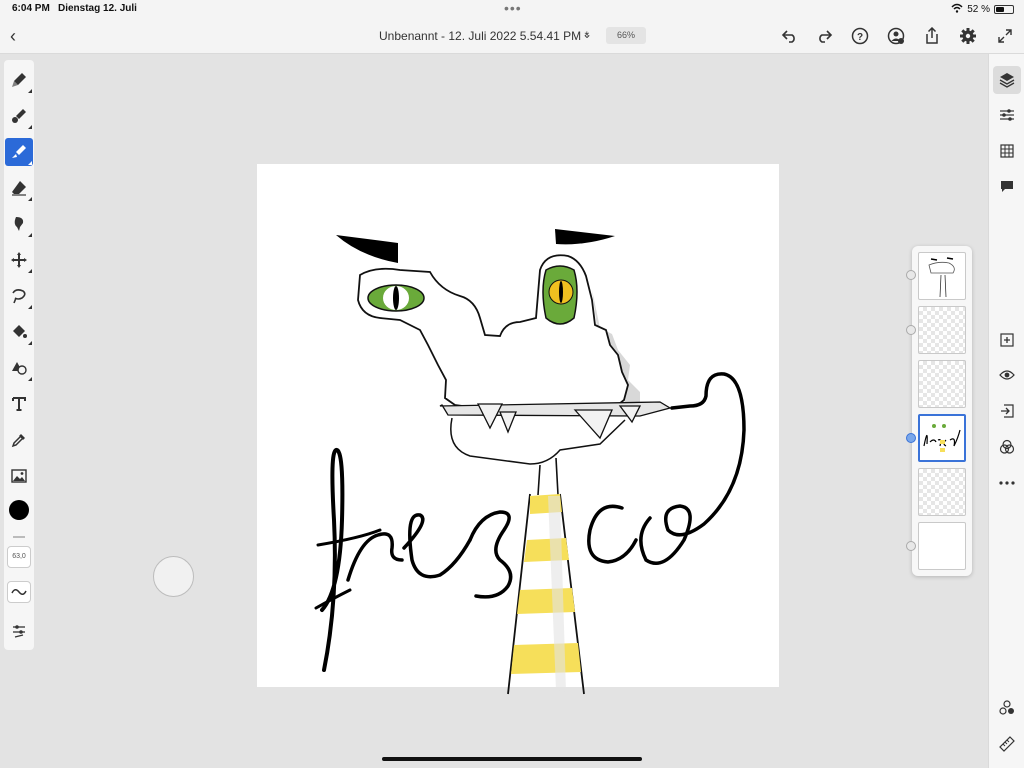  I want to click on right-toolbar, so click(1006, 411).